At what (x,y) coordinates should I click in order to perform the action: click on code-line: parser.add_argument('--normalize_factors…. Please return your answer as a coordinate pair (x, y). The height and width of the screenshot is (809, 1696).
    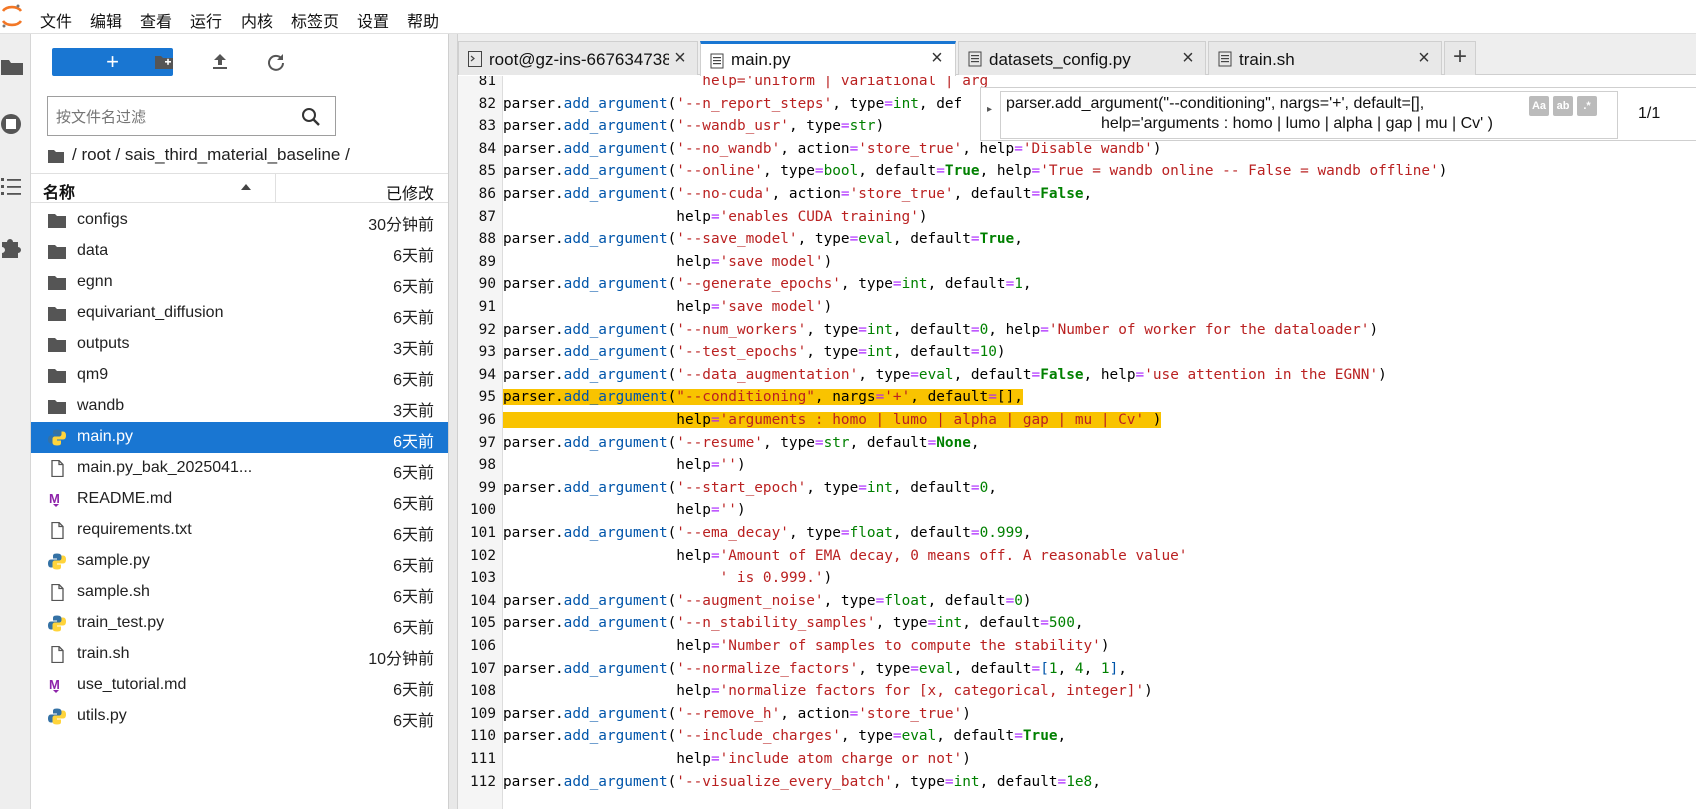
    Looking at the image, I should click on (1099, 669).